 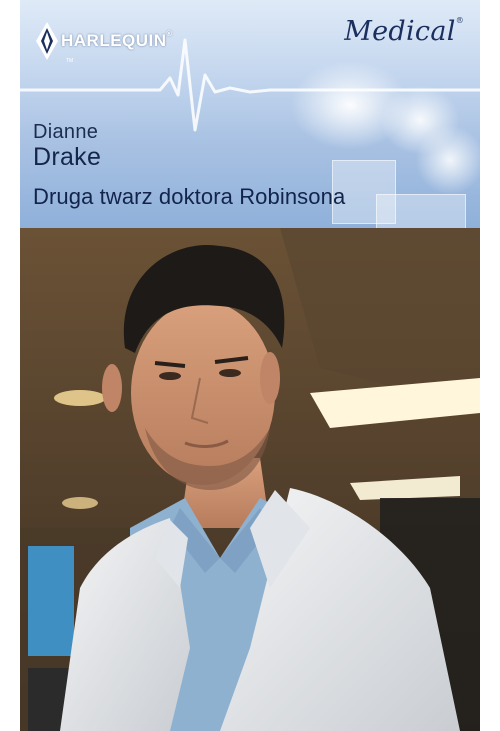 I want to click on series-name: Medical®, so click(x=404, y=31).